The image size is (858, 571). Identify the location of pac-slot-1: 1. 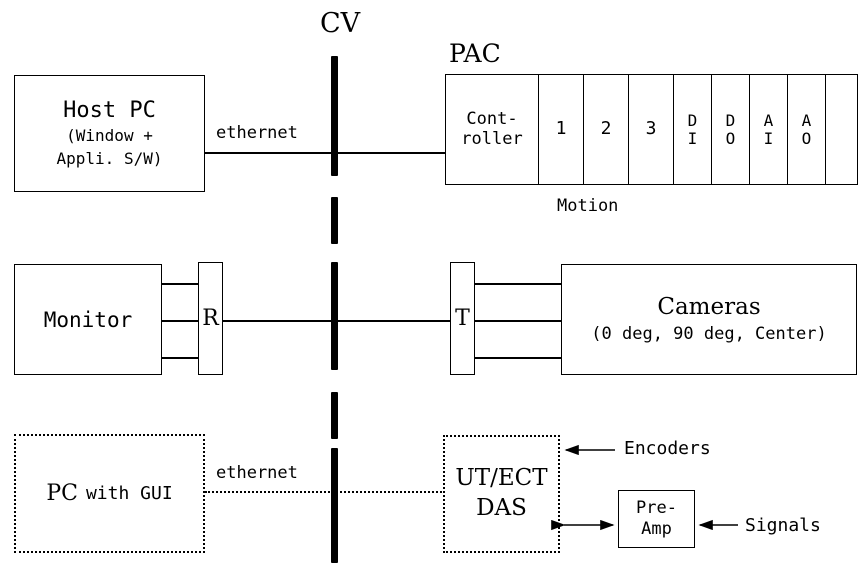
(560, 129).